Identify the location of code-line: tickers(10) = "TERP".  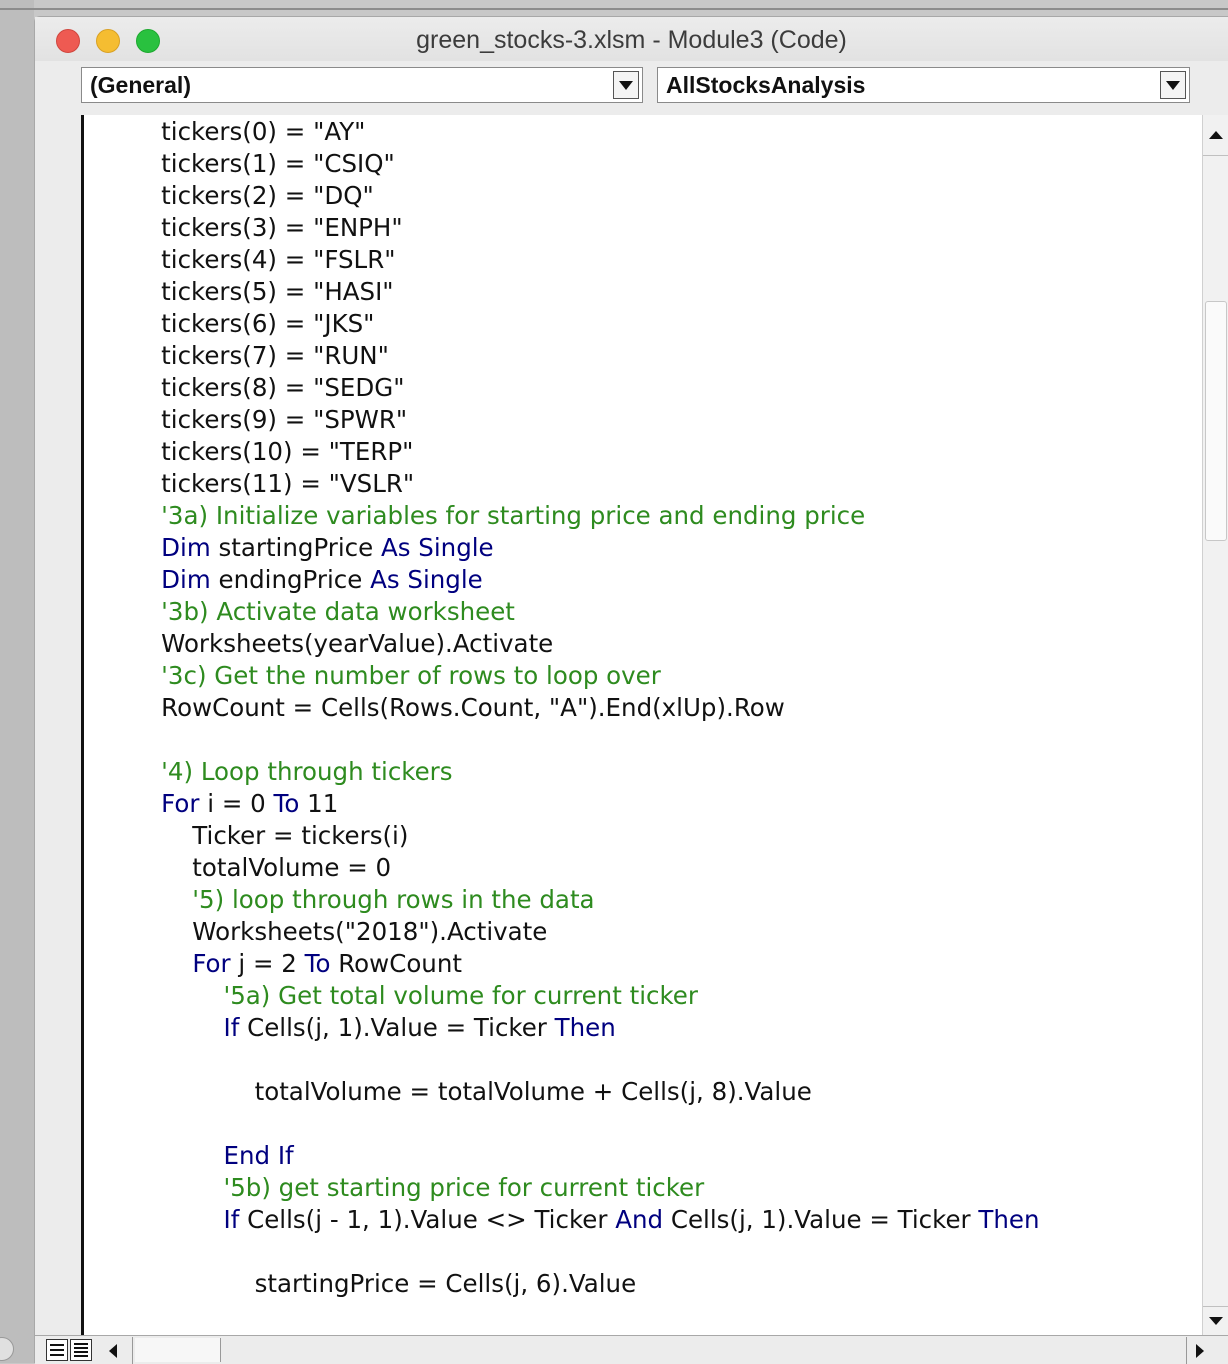
(585, 452).